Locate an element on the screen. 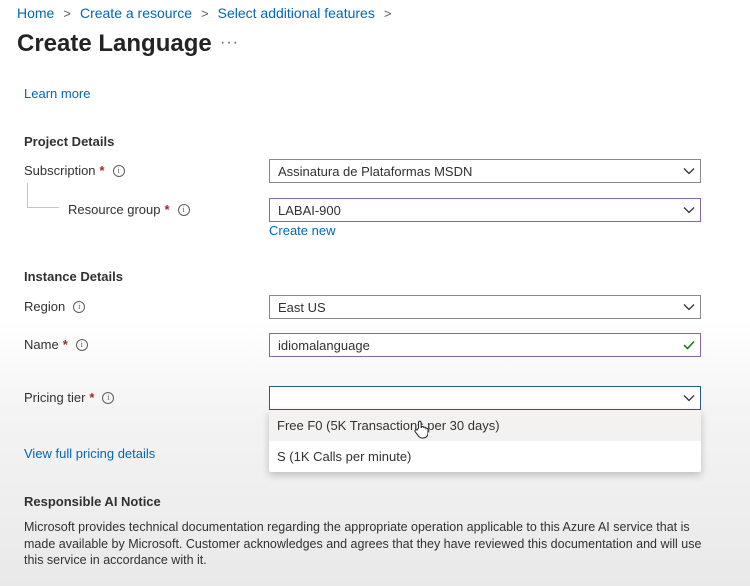 The image size is (750, 586). view-pricing-link: View full pricing details is located at coordinates (89, 453).